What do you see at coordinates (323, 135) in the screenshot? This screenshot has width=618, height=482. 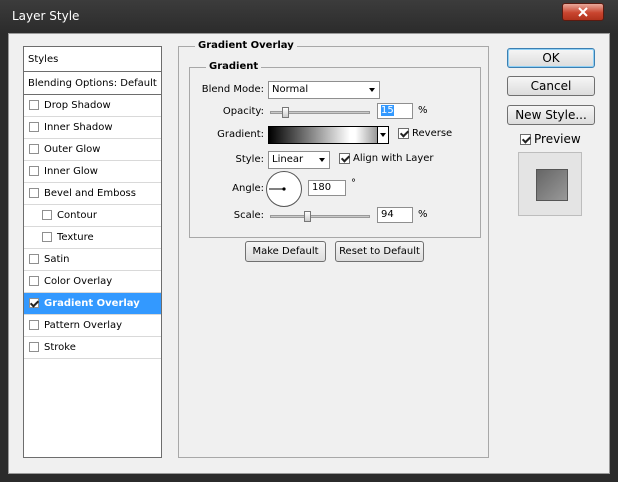 I see `gradient-picker` at bounding box center [323, 135].